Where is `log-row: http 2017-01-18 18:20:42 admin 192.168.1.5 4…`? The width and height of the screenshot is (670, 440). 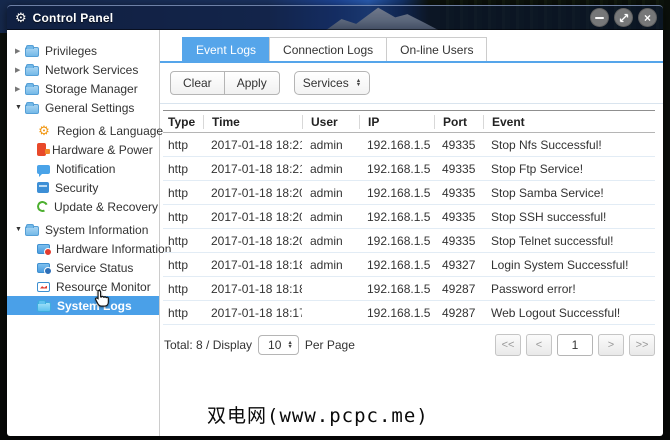 log-row: http 2017-01-18 18:20:42 admin 192.168.1.5 4… is located at coordinates (409, 241).